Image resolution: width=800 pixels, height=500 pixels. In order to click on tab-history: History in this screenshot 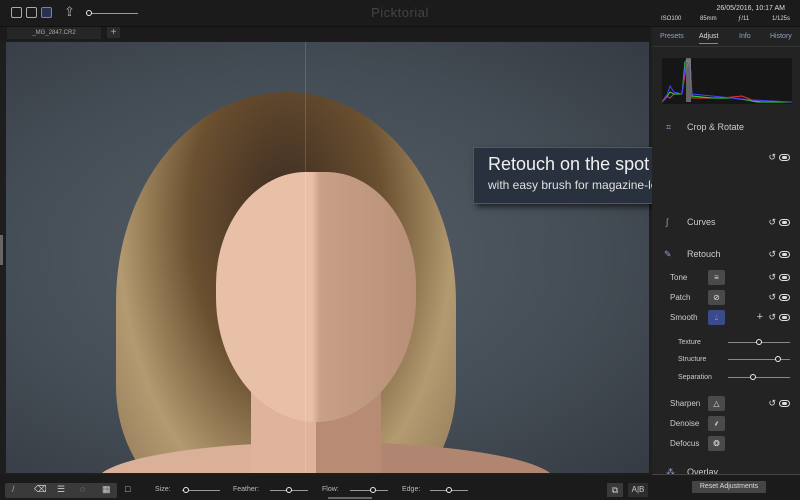, I will do `click(781, 36)`.